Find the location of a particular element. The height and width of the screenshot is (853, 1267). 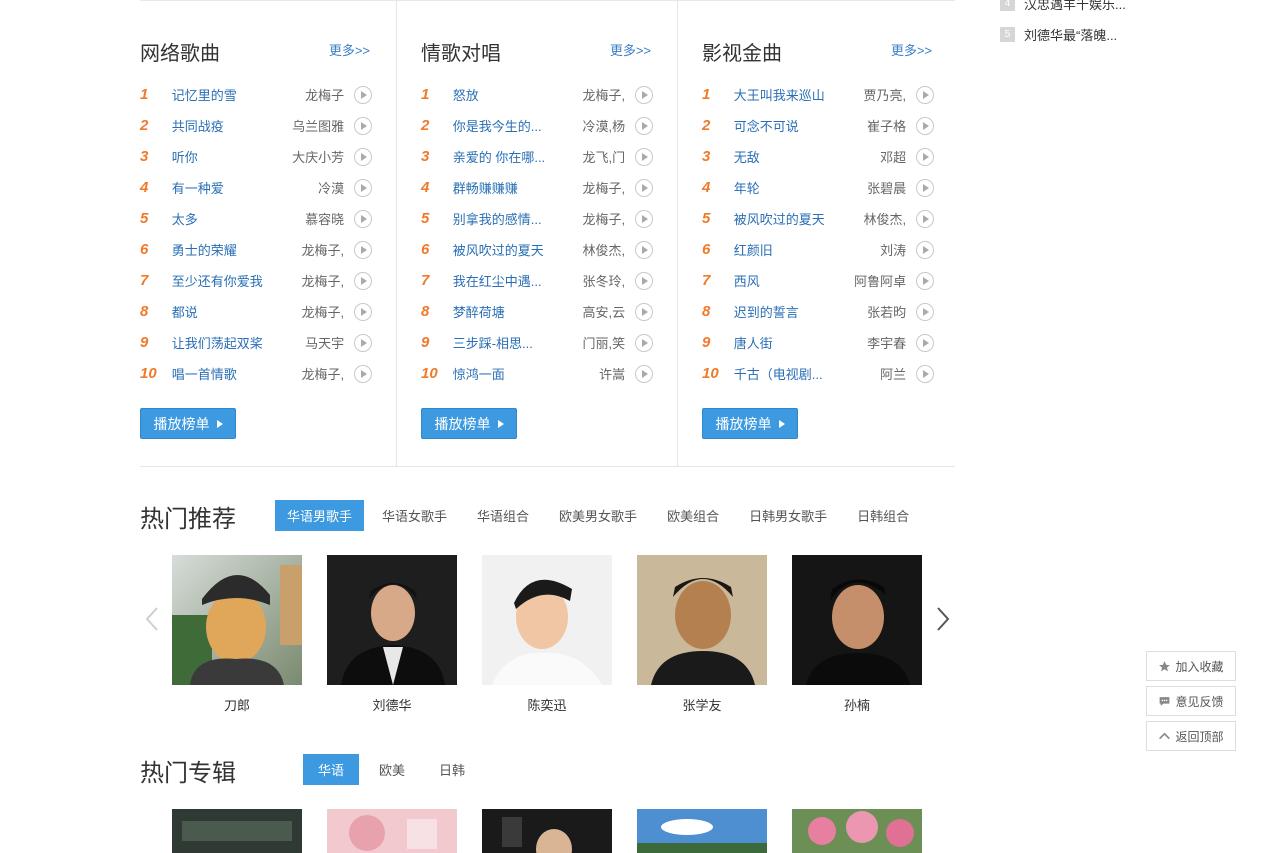

tab-jpkr-solo: 日韩男女歌手 is located at coordinates (788, 515).